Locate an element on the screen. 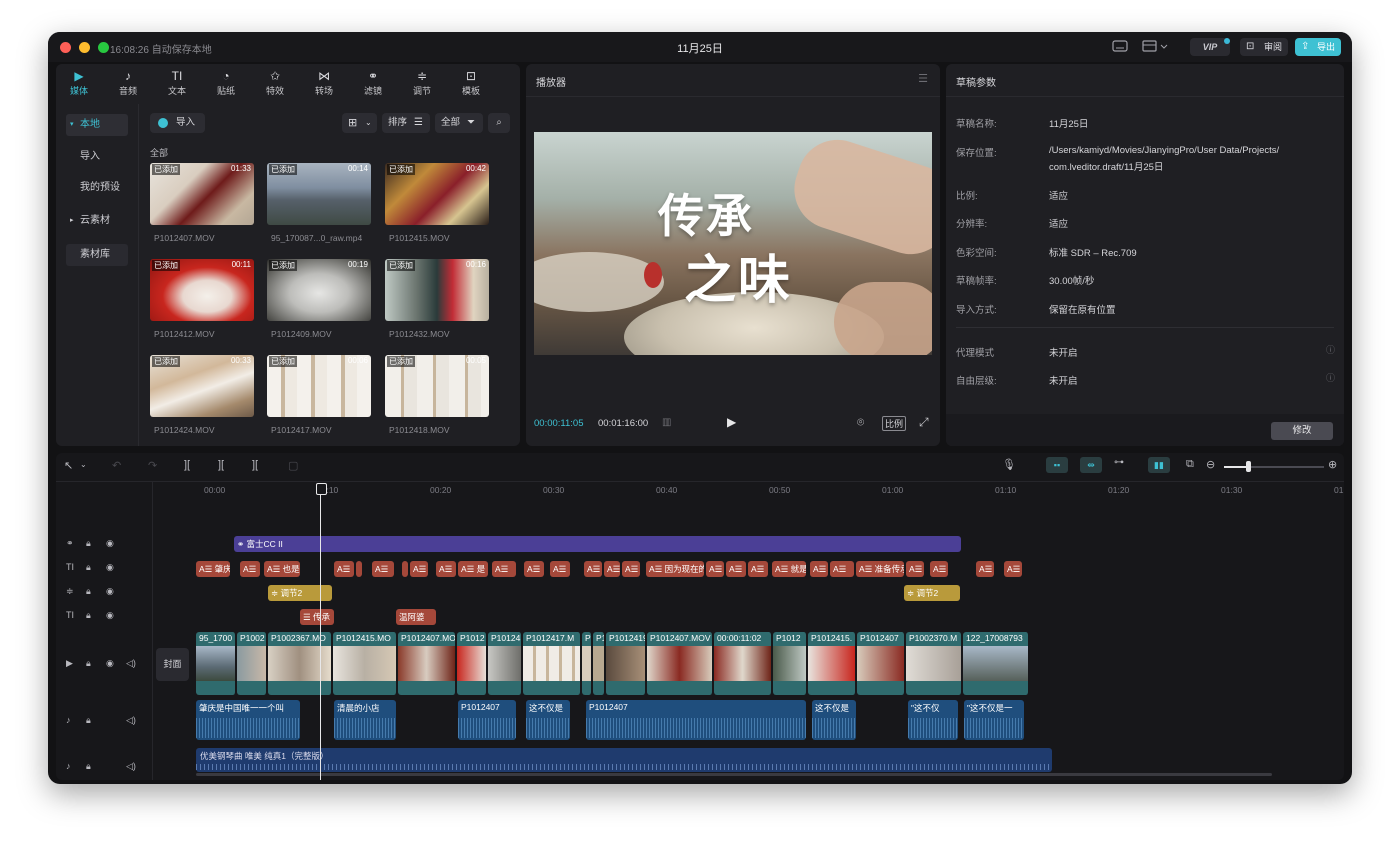  menu-icon: ☰ is located at coordinates (923, 78).